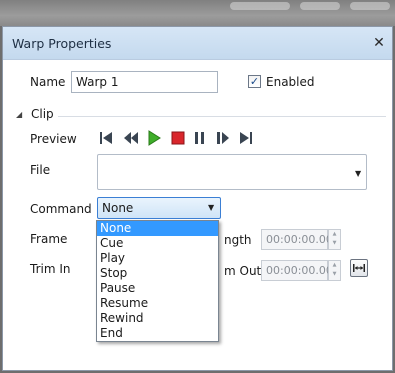  Describe the element at coordinates (144, 82) in the screenshot. I see `name-input: Warp 1` at that location.